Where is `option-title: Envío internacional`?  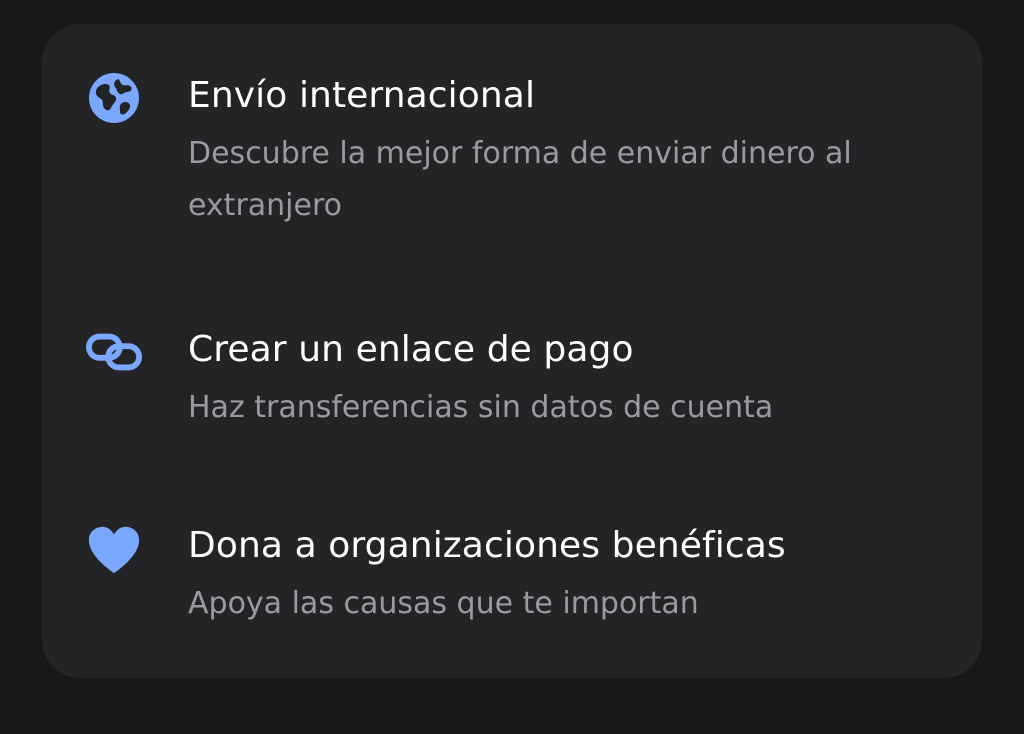 option-title: Envío internacional is located at coordinates (362, 95).